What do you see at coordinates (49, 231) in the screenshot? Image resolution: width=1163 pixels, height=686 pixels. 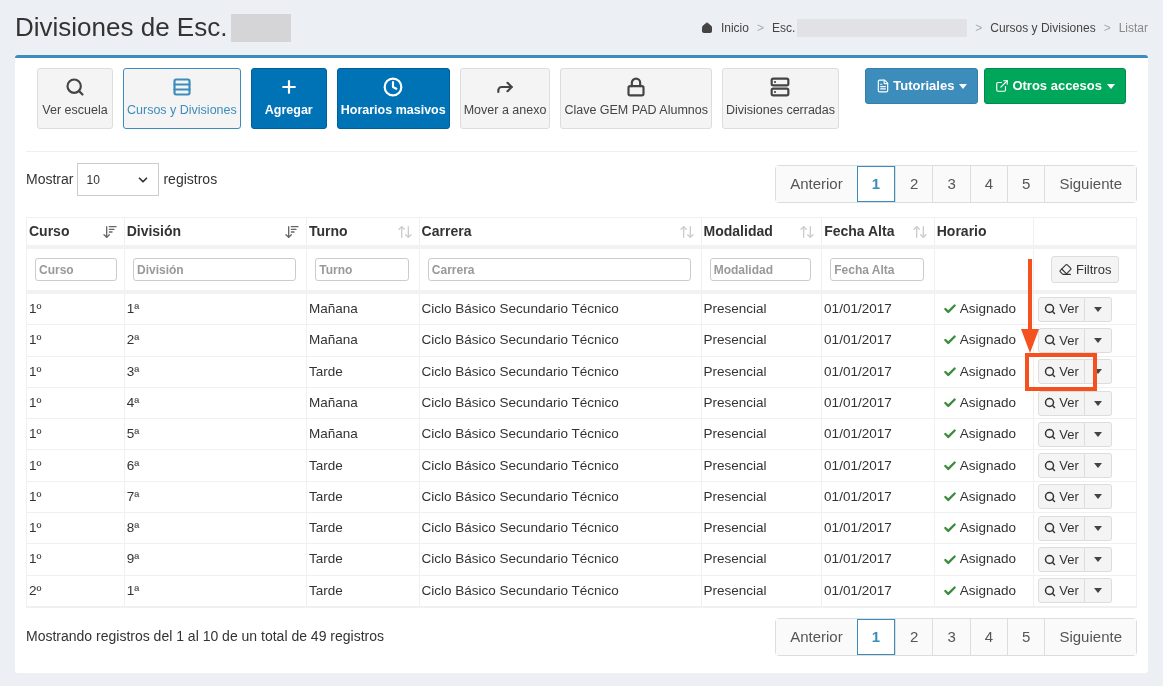 I see `column-header: Curso` at bounding box center [49, 231].